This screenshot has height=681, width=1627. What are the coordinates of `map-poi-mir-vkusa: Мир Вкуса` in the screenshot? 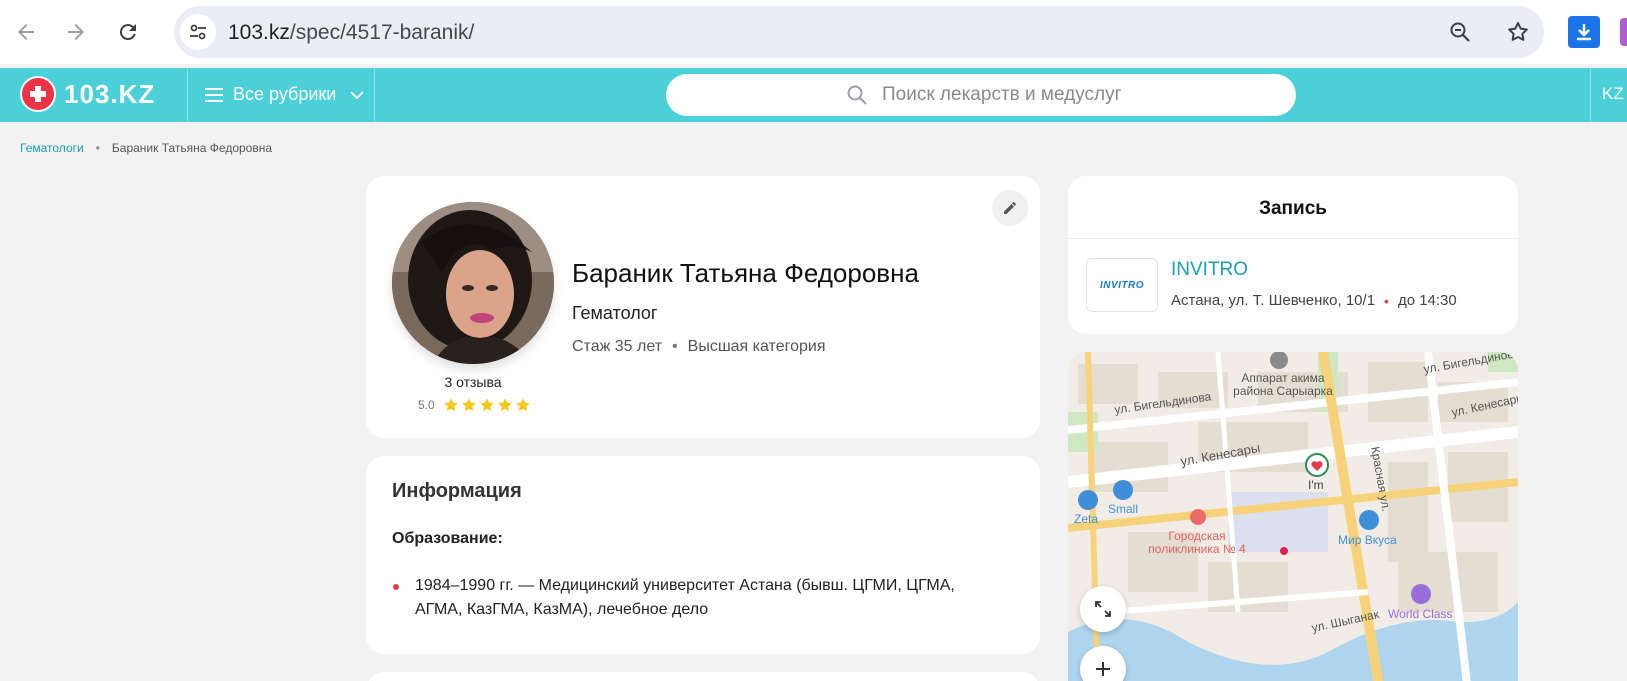 It's located at (1367, 540).